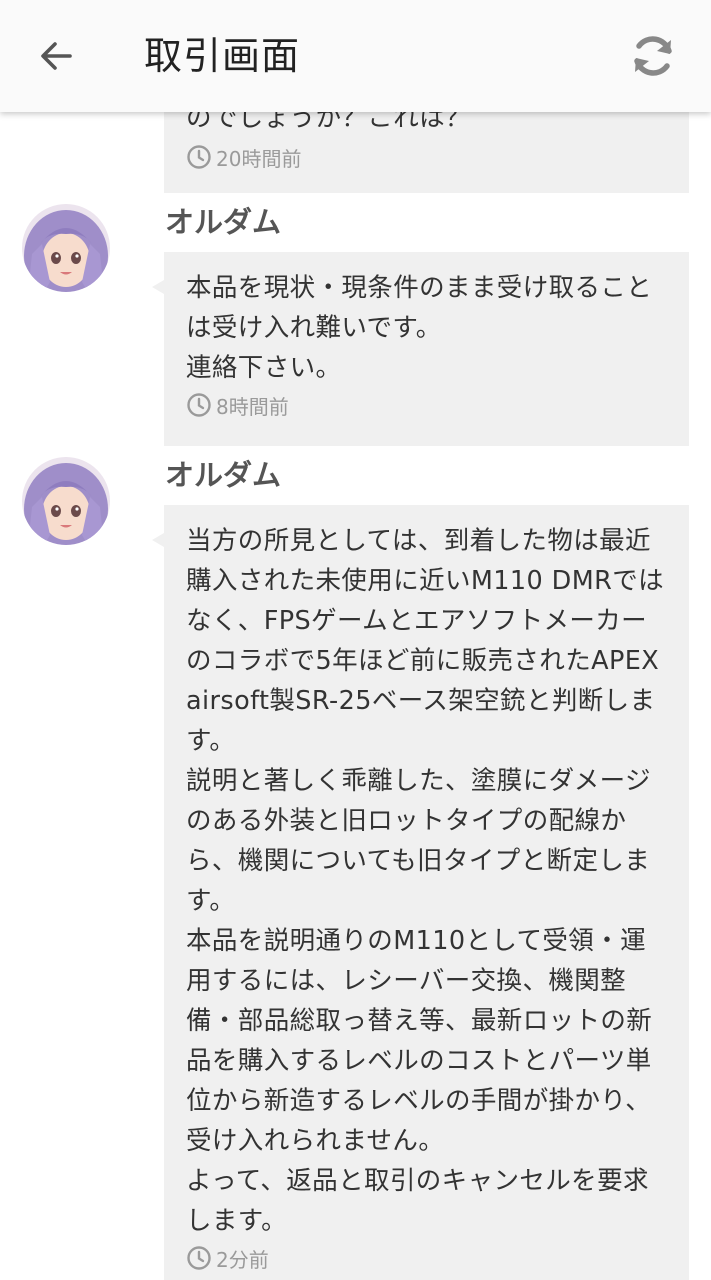 The width and height of the screenshot is (711, 1280). What do you see at coordinates (419, 328) in the screenshot?
I see `message-text: 本品を現状・現条件のまま受け取ることは受け入れ難いです。 連絡下さい。` at bounding box center [419, 328].